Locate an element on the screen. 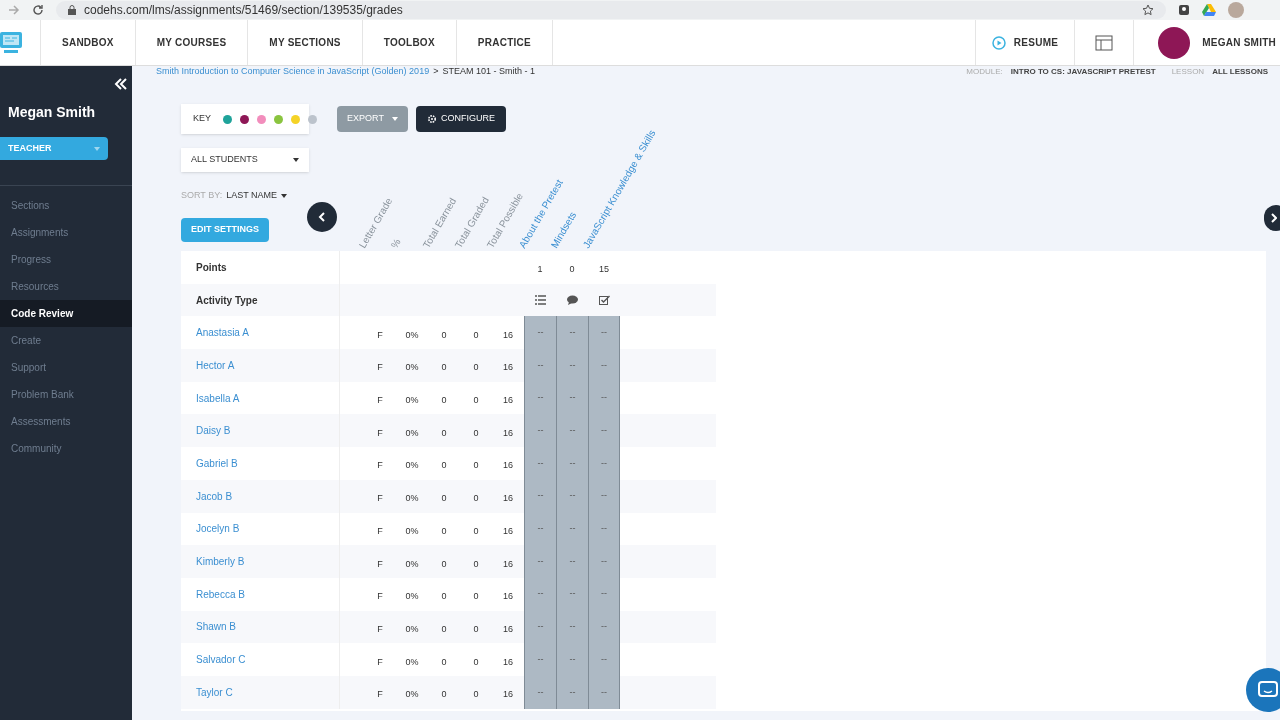 This screenshot has height=720, width=1280. sidebar-item: Create is located at coordinates (66, 340).